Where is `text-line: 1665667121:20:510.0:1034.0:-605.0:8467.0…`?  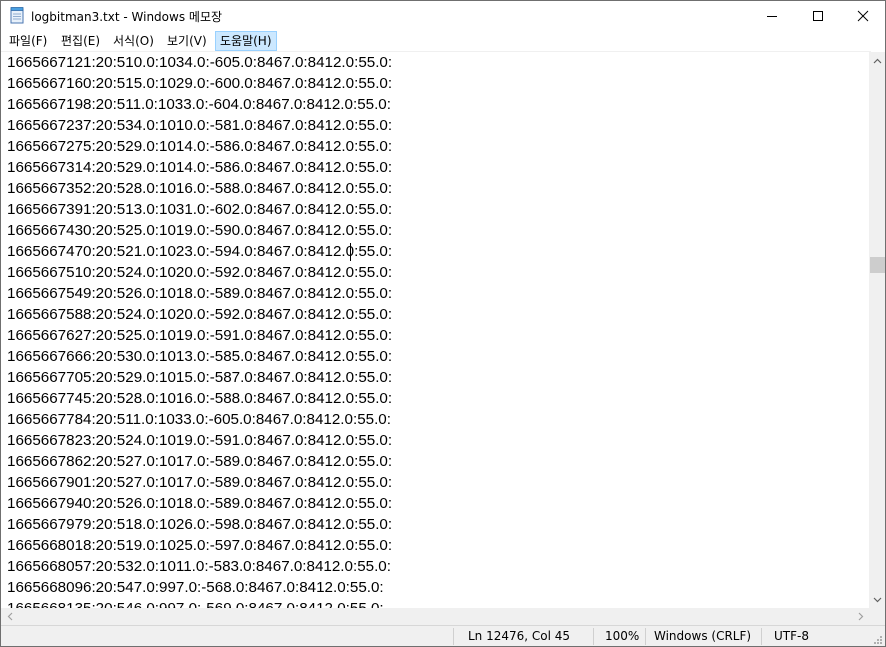
text-line: 1665667121:20:510.0:1034.0:-605.0:8467.0… is located at coordinates (199, 62).